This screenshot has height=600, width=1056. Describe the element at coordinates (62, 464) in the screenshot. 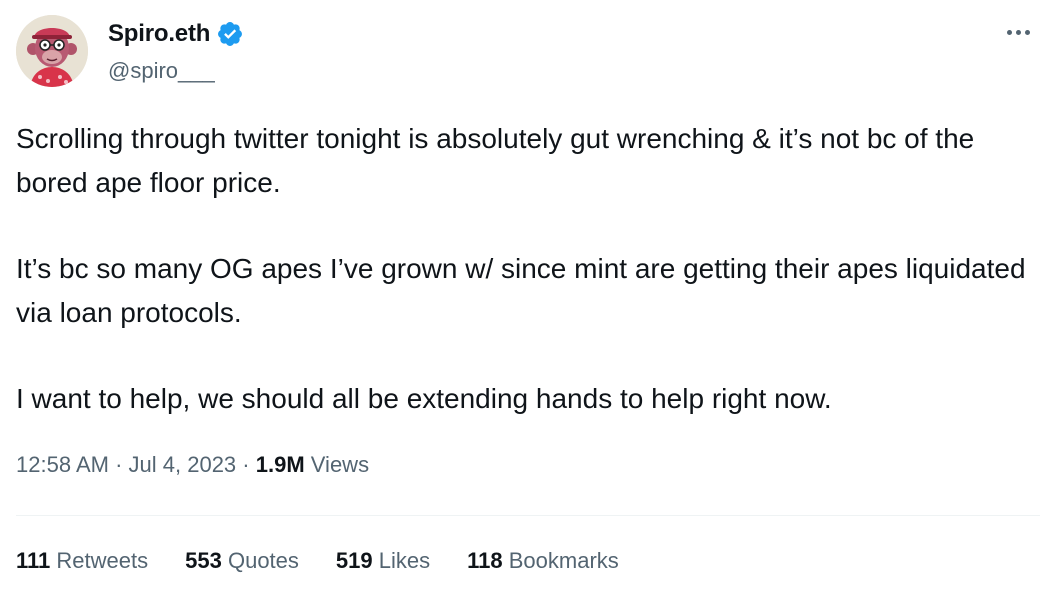

I see `tweet-time: 12:58 AM` at that location.